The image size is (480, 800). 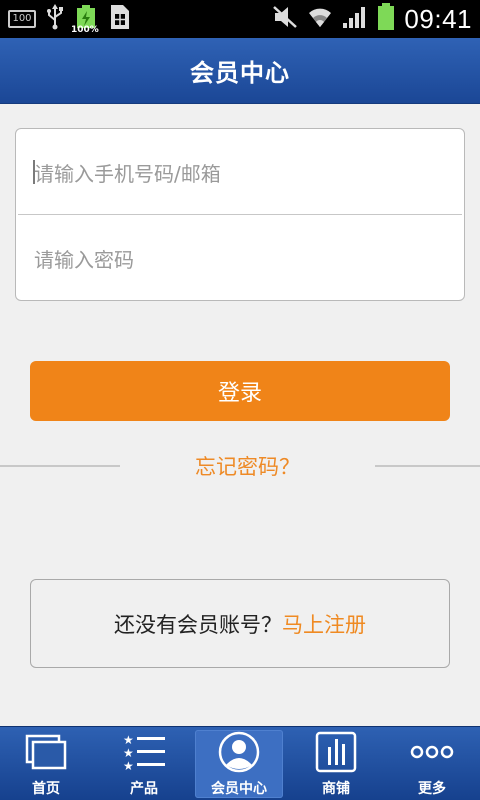 What do you see at coordinates (355, 19) in the screenshot?
I see `signal-icon` at bounding box center [355, 19].